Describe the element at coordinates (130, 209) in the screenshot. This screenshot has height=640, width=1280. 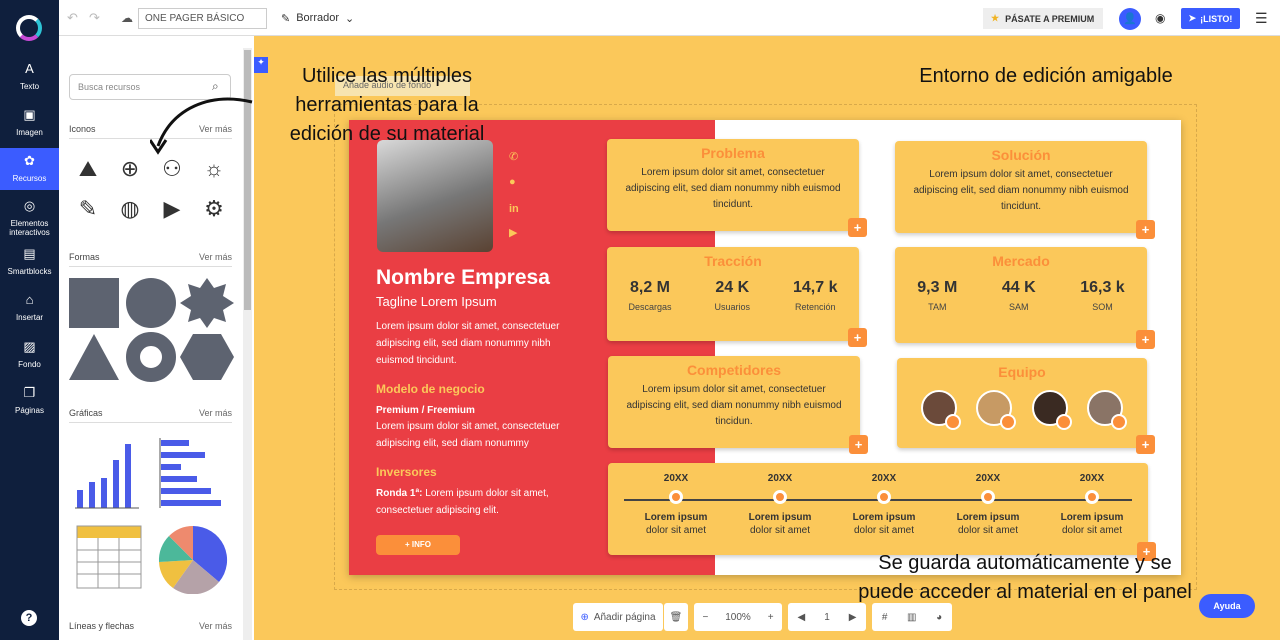
I see `globe-icon: ◍` at that location.